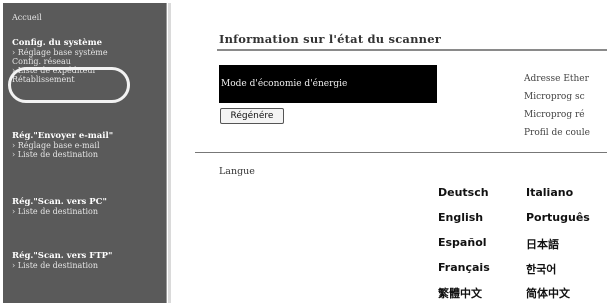 Image resolution: width=607 pixels, height=306 pixels. What do you see at coordinates (554, 97) in the screenshot?
I see `info-label-firmware-scanner: Microprog sc` at bounding box center [554, 97].